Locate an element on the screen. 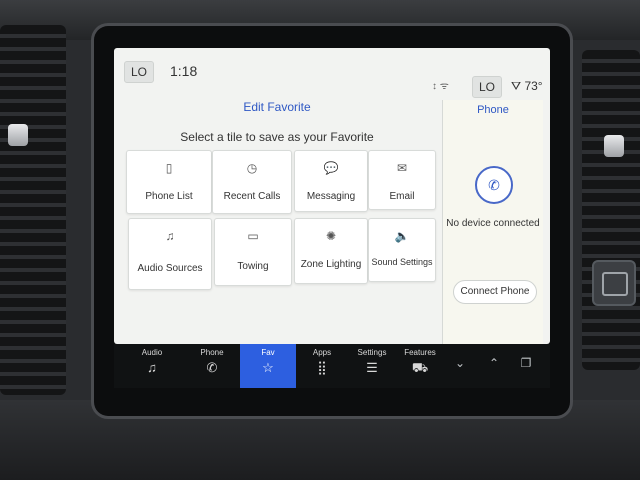 The width and height of the screenshot is (640, 480). windows-icon: ❐ is located at coordinates (526, 363).